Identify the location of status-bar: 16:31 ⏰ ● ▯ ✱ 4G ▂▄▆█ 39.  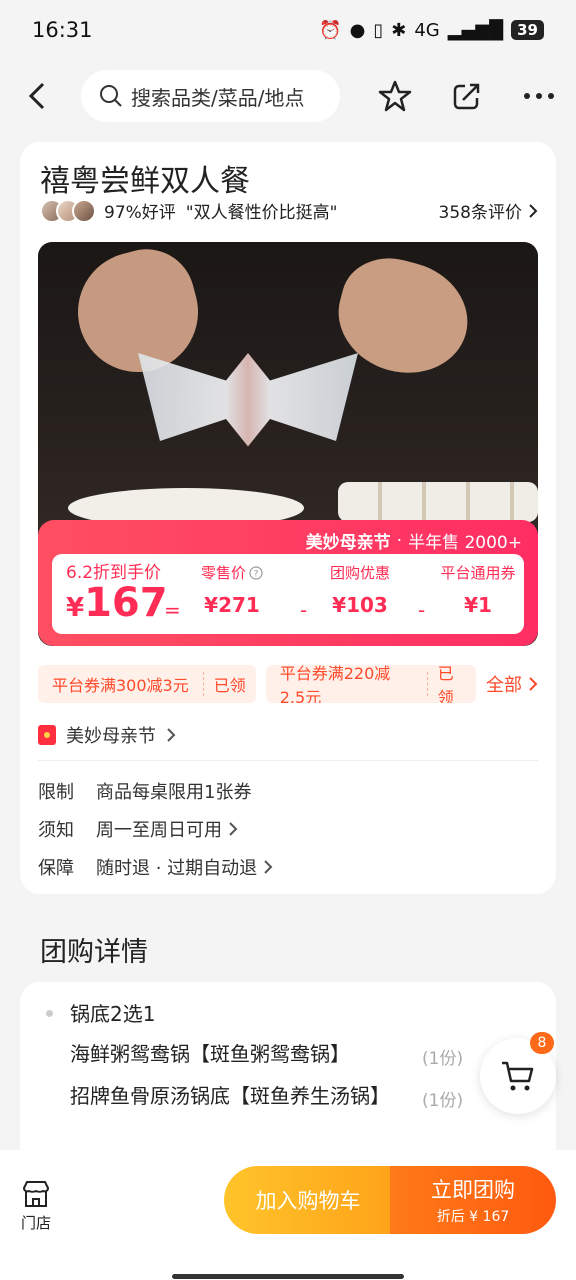
(288, 30).